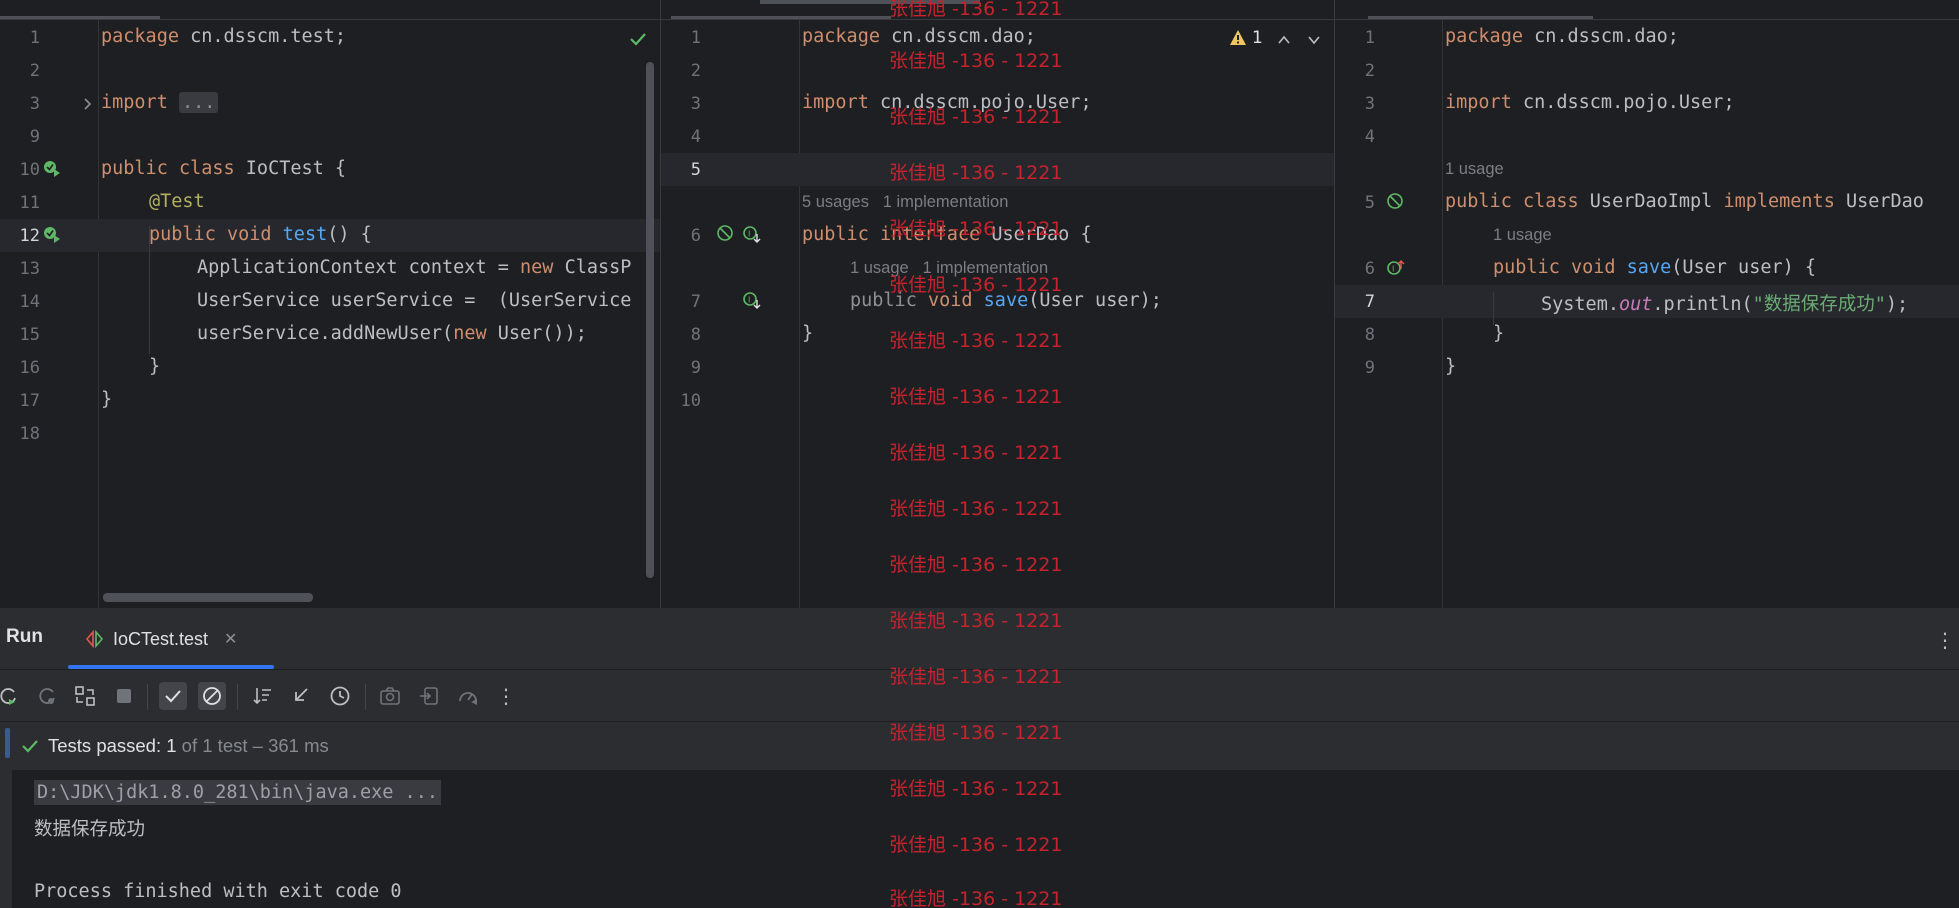 Image resolution: width=1959 pixels, height=908 pixels. What do you see at coordinates (52, 235) in the screenshot?
I see `run-test-method-icon` at bounding box center [52, 235].